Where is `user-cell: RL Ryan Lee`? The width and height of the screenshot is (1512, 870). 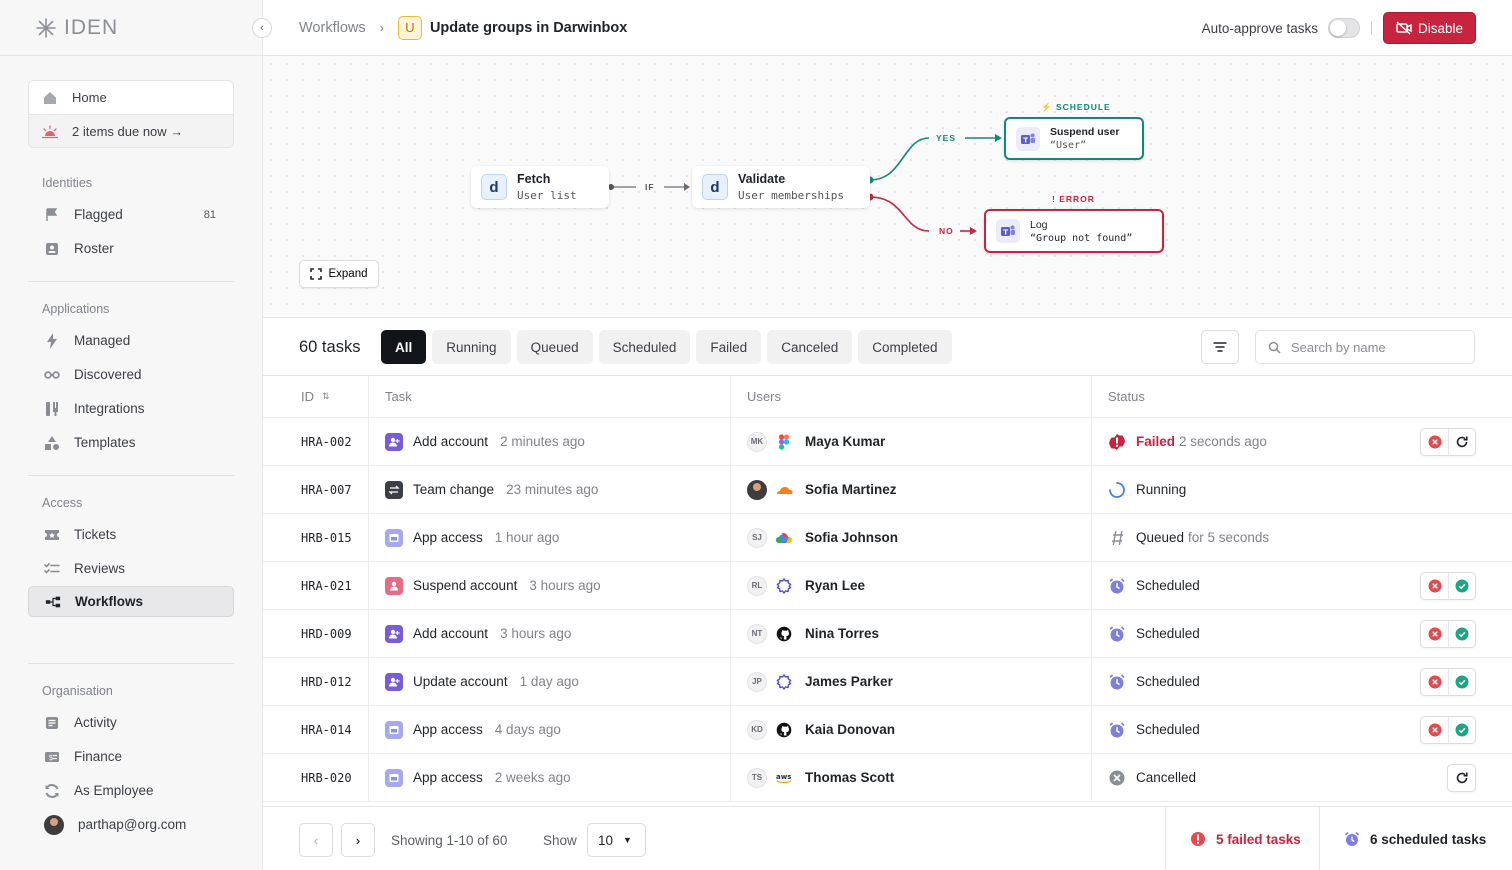 user-cell: RL Ryan Lee is located at coordinates (911, 585).